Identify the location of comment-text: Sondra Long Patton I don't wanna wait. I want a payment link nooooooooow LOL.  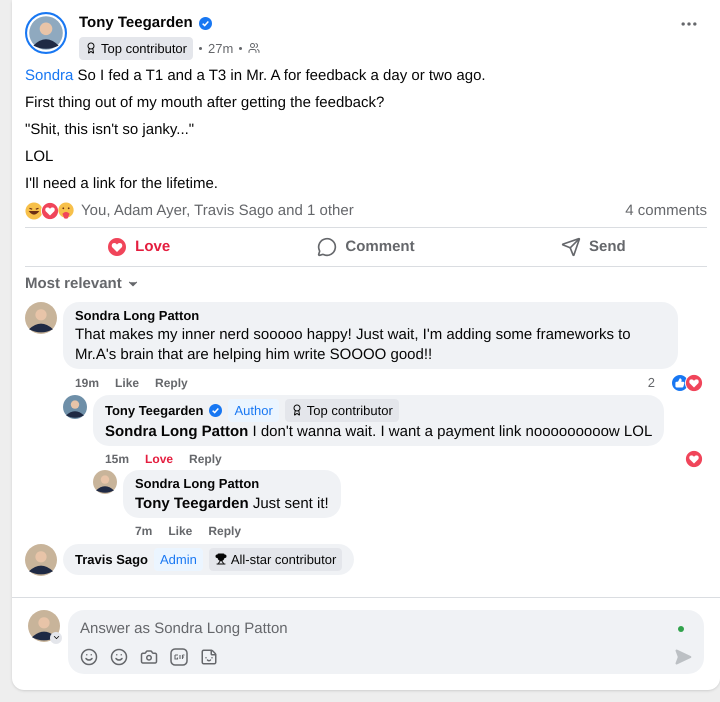
(378, 432).